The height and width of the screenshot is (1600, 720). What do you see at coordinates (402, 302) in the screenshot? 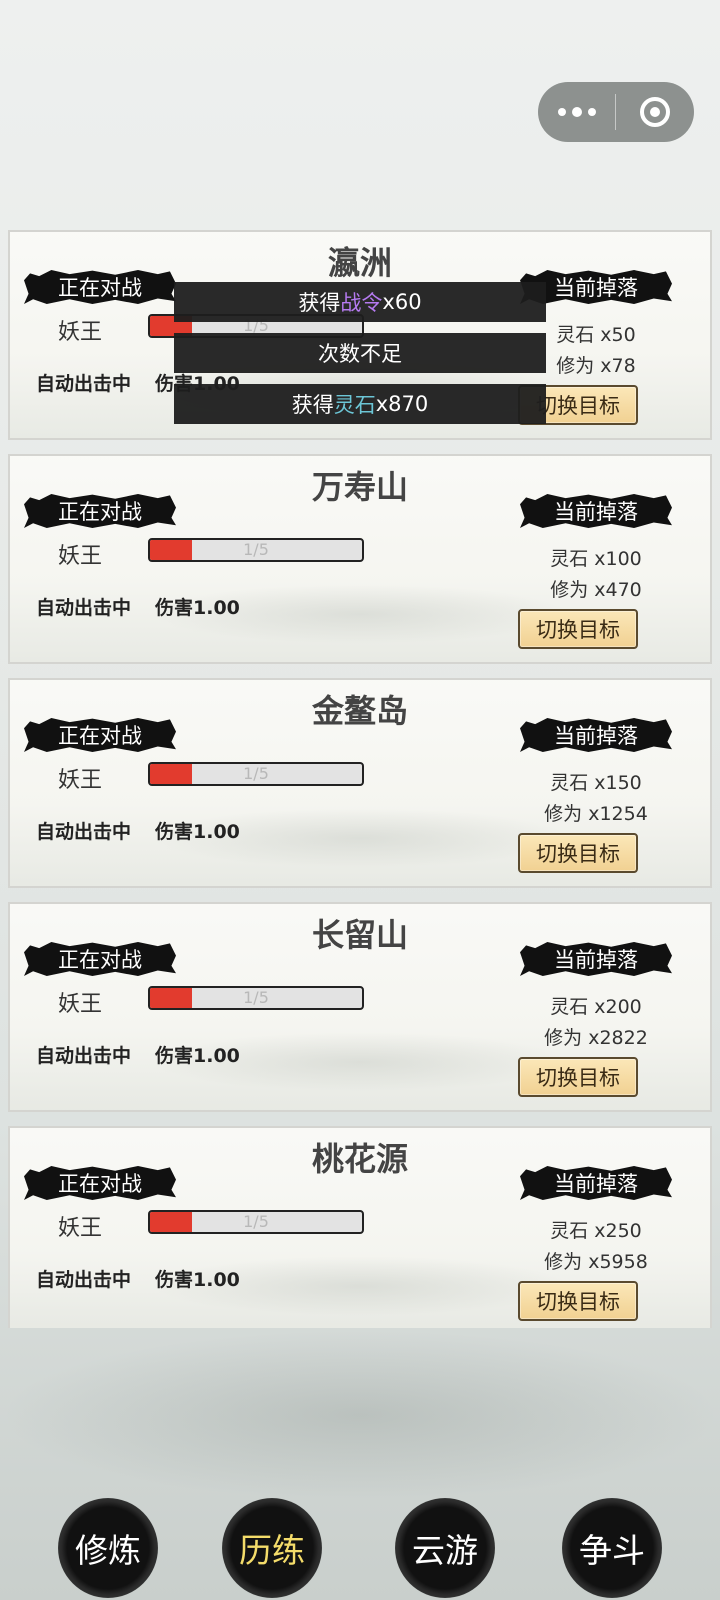
I see `toast-amount: x60` at bounding box center [402, 302].